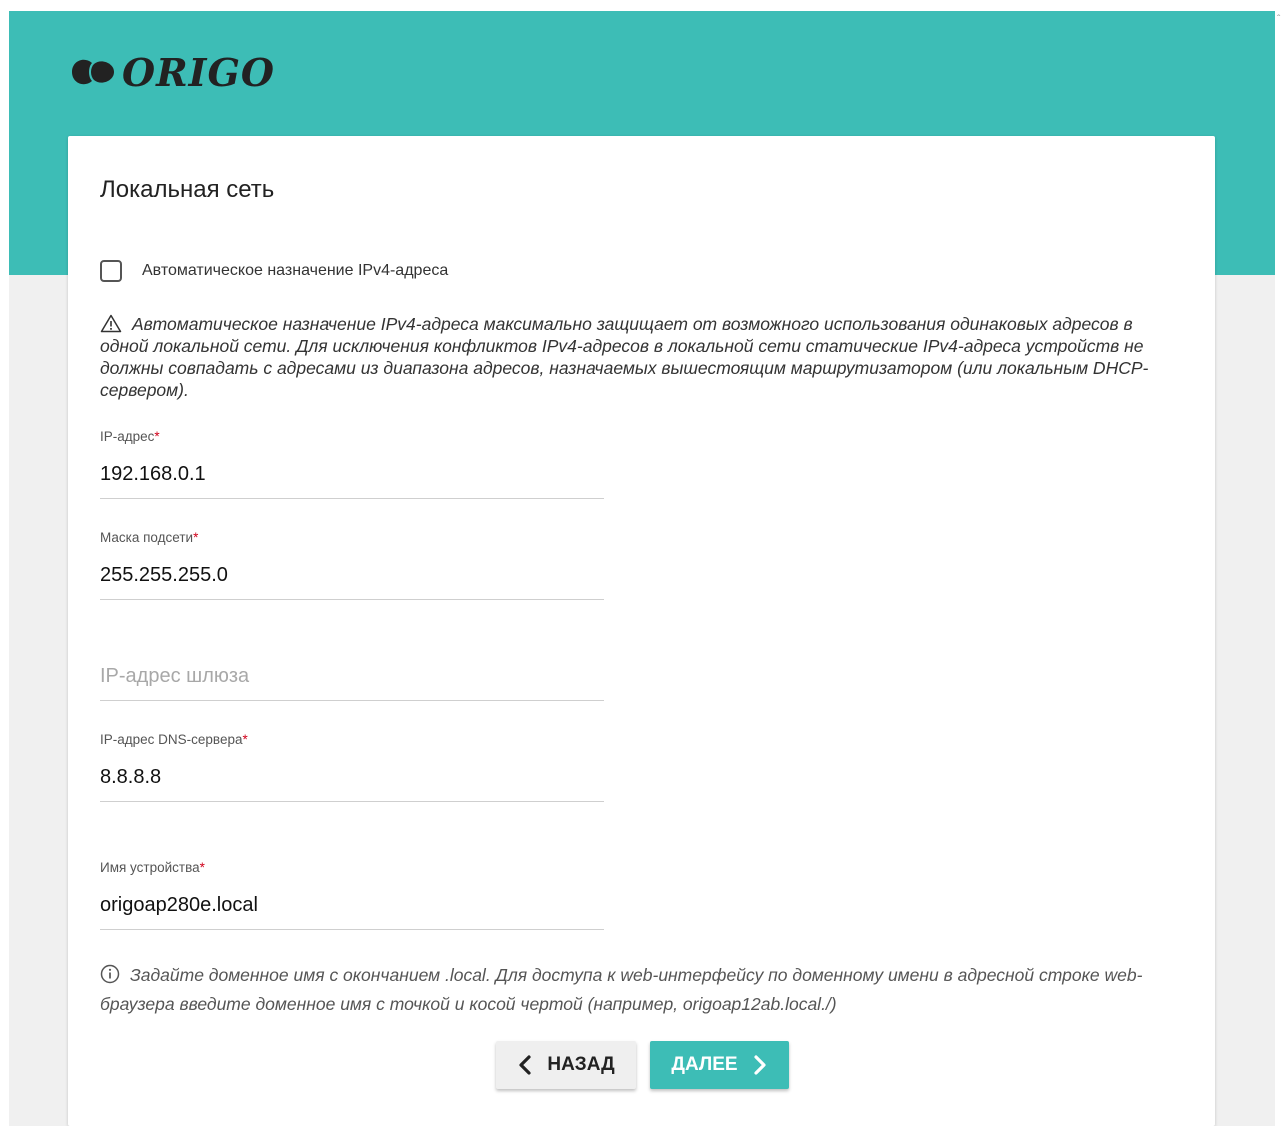 Image resolution: width=1282 pixels, height=1126 pixels. I want to click on next-button: ДАЛЕЕ, so click(719, 1065).